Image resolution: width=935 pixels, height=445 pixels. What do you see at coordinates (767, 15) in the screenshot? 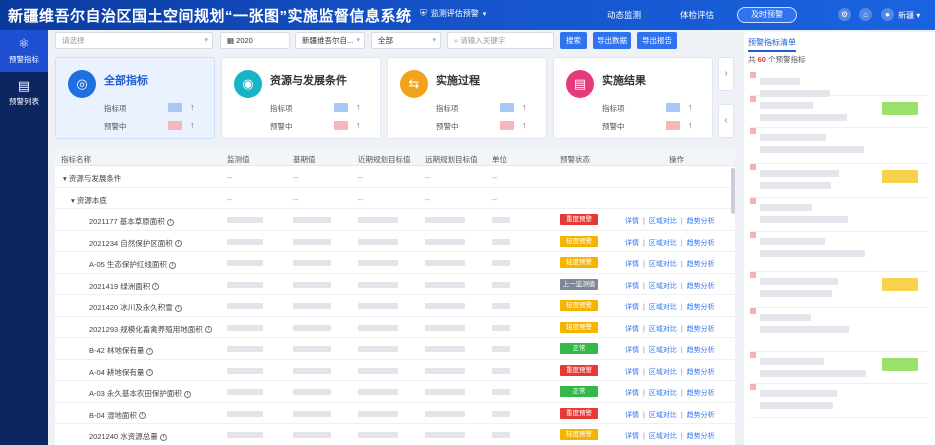
I see `timely-warning-button: 及时预警` at bounding box center [767, 15].